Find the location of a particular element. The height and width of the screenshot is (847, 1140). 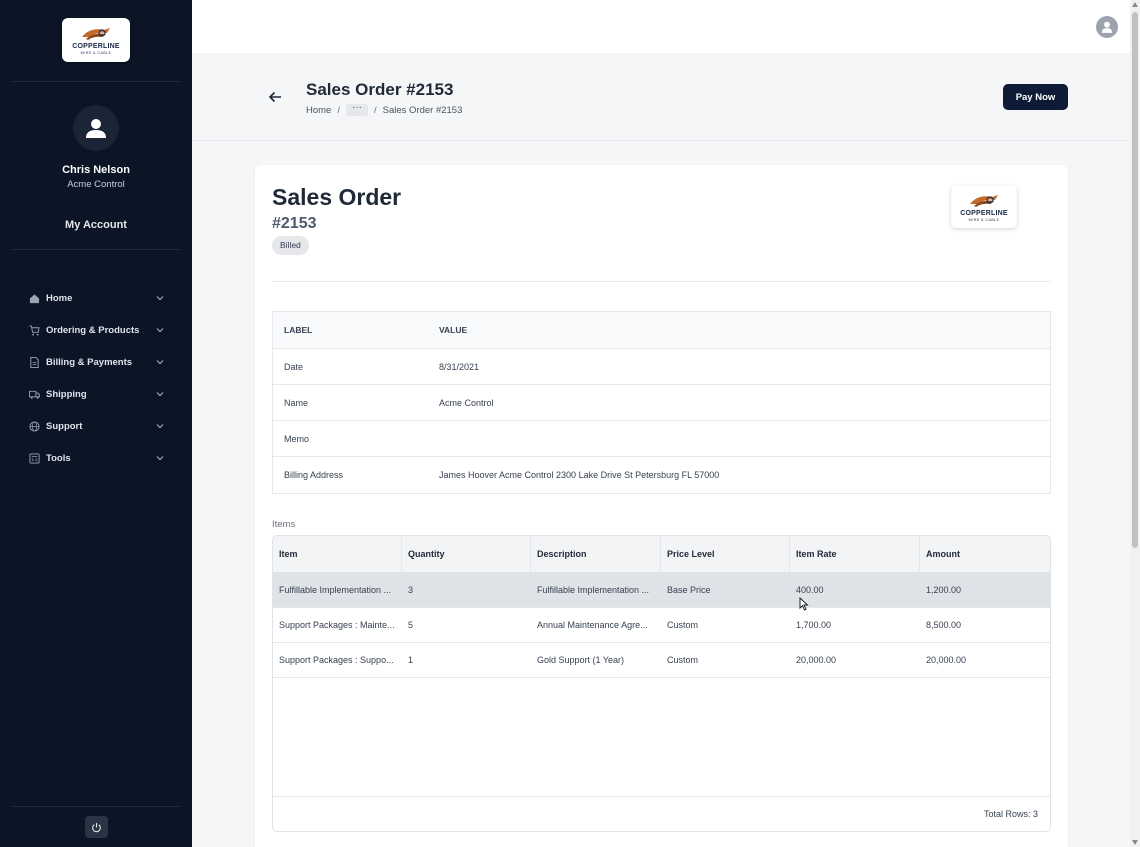

table-row: Name Acme Control is located at coordinates (661, 403).